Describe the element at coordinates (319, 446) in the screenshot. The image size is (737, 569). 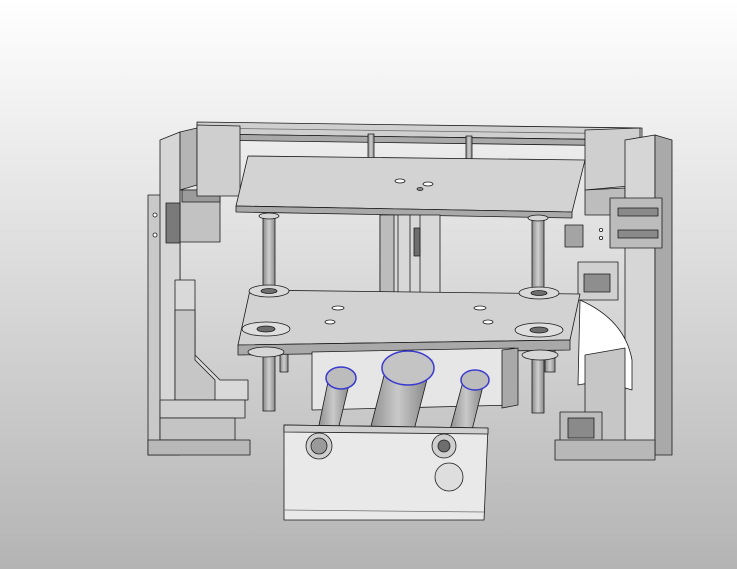
I see `fitting-left` at that location.